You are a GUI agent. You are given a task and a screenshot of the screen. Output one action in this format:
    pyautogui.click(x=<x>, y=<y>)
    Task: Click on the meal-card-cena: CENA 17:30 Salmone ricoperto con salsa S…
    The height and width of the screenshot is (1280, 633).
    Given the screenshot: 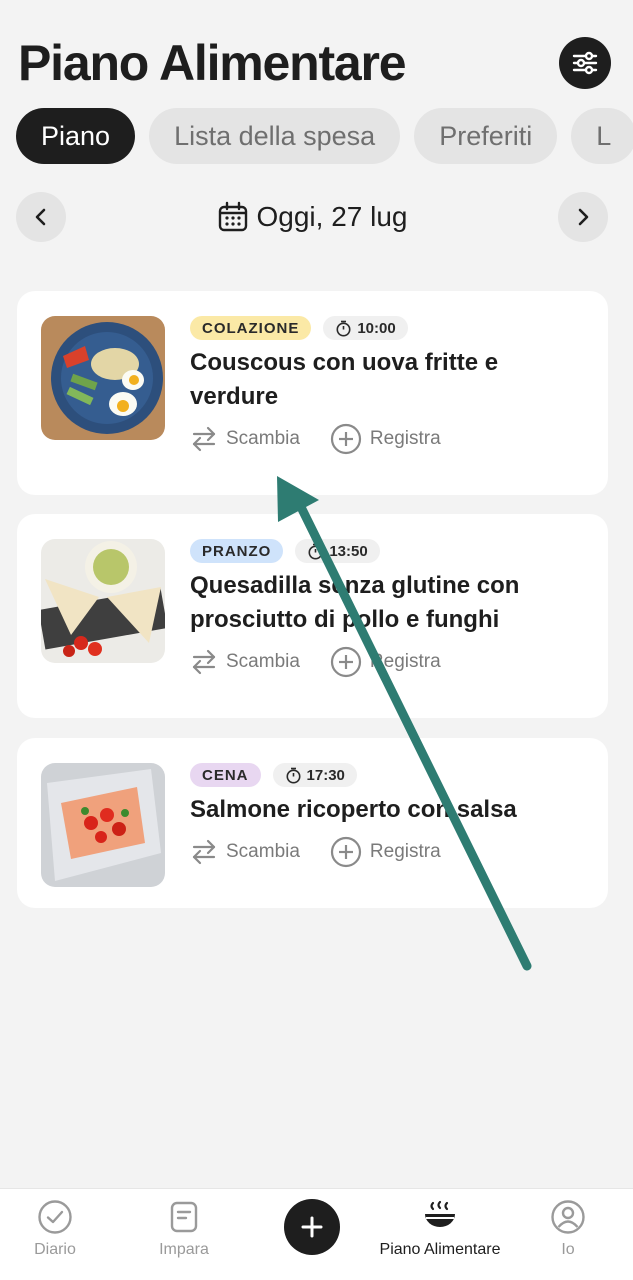 What is the action you would take?
    pyautogui.click(x=312, y=823)
    